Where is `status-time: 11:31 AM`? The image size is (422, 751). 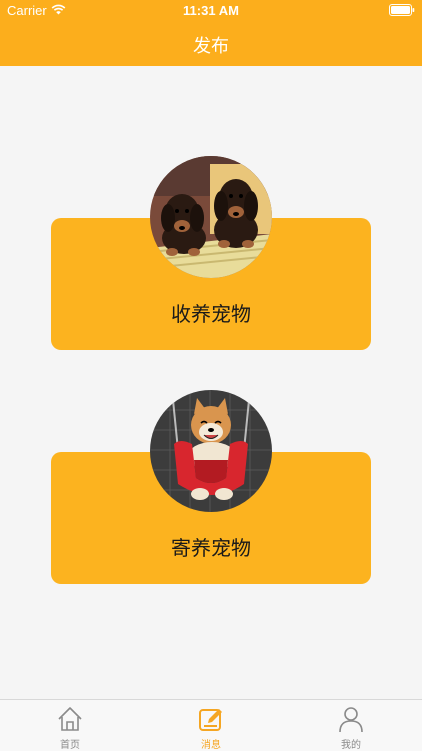 status-time: 11:31 AM is located at coordinates (211, 10).